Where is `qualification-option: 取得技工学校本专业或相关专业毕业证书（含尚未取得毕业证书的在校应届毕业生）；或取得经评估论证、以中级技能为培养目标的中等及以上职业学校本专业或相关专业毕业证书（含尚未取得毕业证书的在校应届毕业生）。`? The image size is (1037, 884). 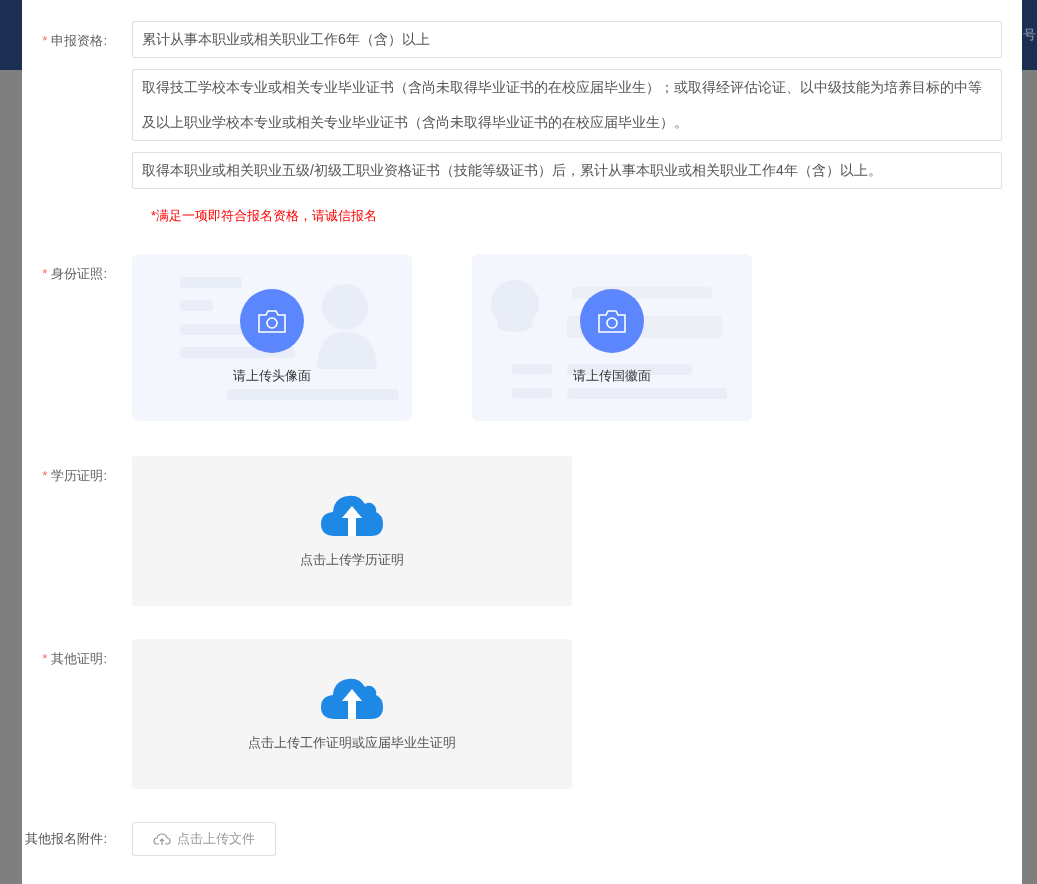 qualification-option: 取得技工学校本专业或相关专业毕业证书（含尚未取得毕业证书的在校应届毕业生）；或取得经评估论证、以中级技能为培养目标的中等及以上职业学校本专业或相关专业毕业证书（含尚未取得毕业证书的在校应届毕业生）。 is located at coordinates (567, 105).